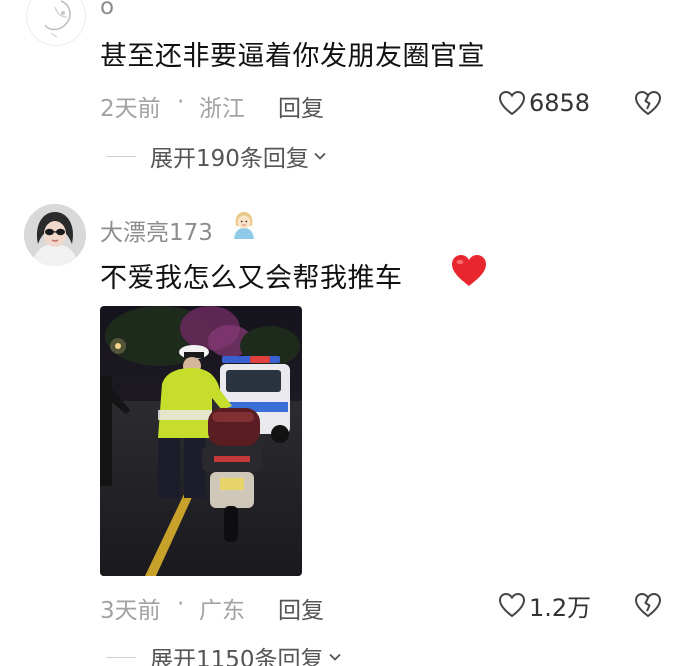  What do you see at coordinates (244, 225) in the screenshot?
I see `avatar-emoji-icon` at bounding box center [244, 225].